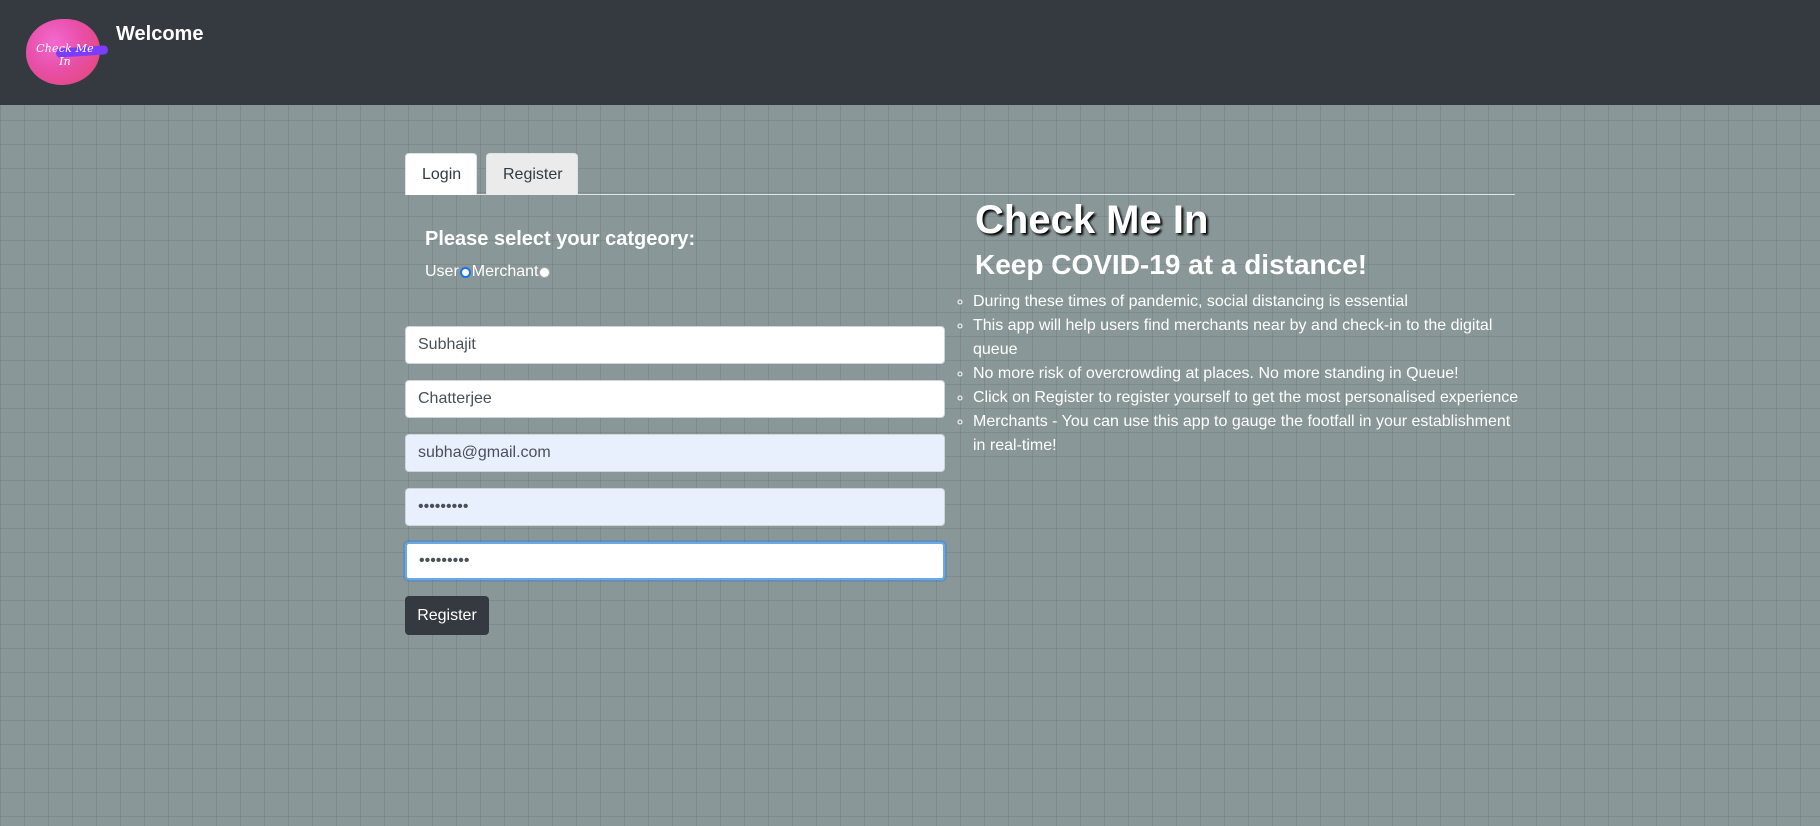 The image size is (1820, 826). Describe the element at coordinates (560, 239) in the screenshot. I see `category-heading: Please select your catgeory:` at that location.